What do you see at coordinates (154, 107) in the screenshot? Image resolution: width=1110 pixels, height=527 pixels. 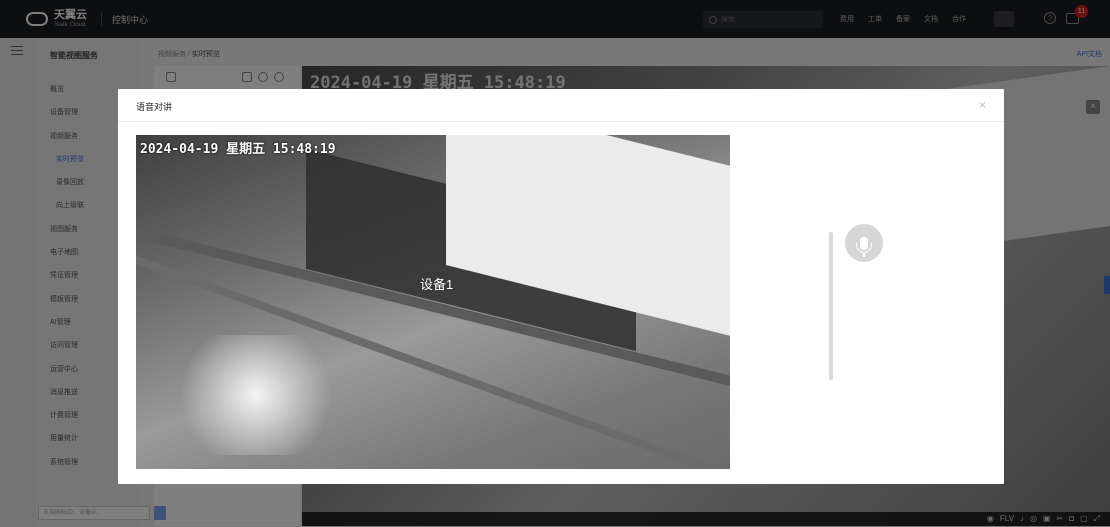 I see `dialog-title: 语音对讲` at bounding box center [154, 107].